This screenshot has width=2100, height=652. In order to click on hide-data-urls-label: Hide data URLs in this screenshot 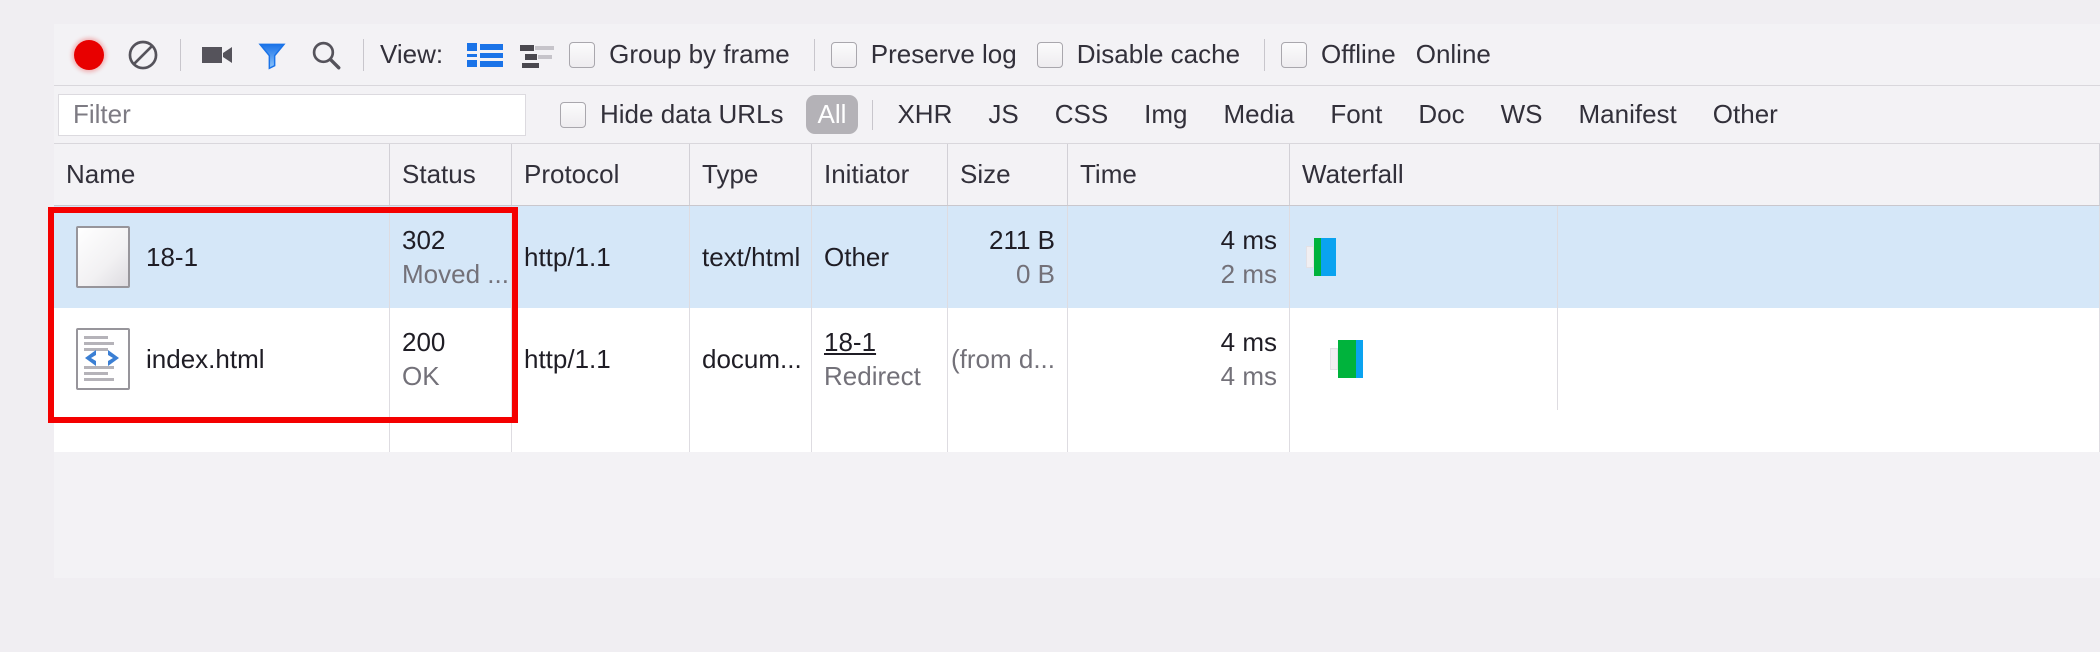, I will do `click(692, 114)`.